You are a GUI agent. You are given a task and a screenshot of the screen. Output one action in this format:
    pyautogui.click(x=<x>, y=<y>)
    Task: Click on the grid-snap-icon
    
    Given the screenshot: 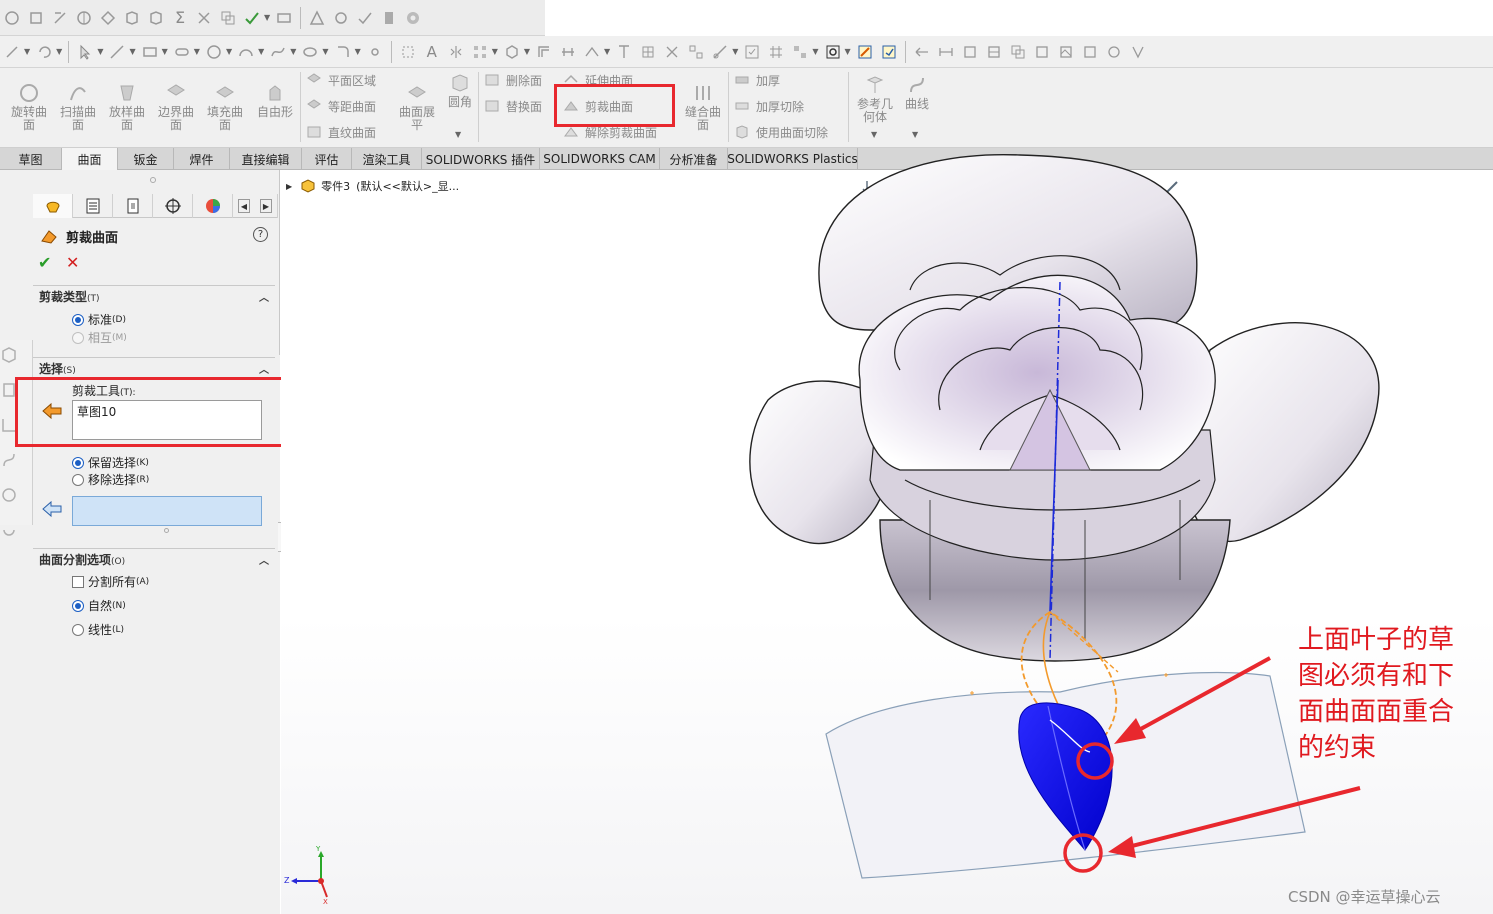 What is the action you would take?
    pyautogui.click(x=648, y=52)
    